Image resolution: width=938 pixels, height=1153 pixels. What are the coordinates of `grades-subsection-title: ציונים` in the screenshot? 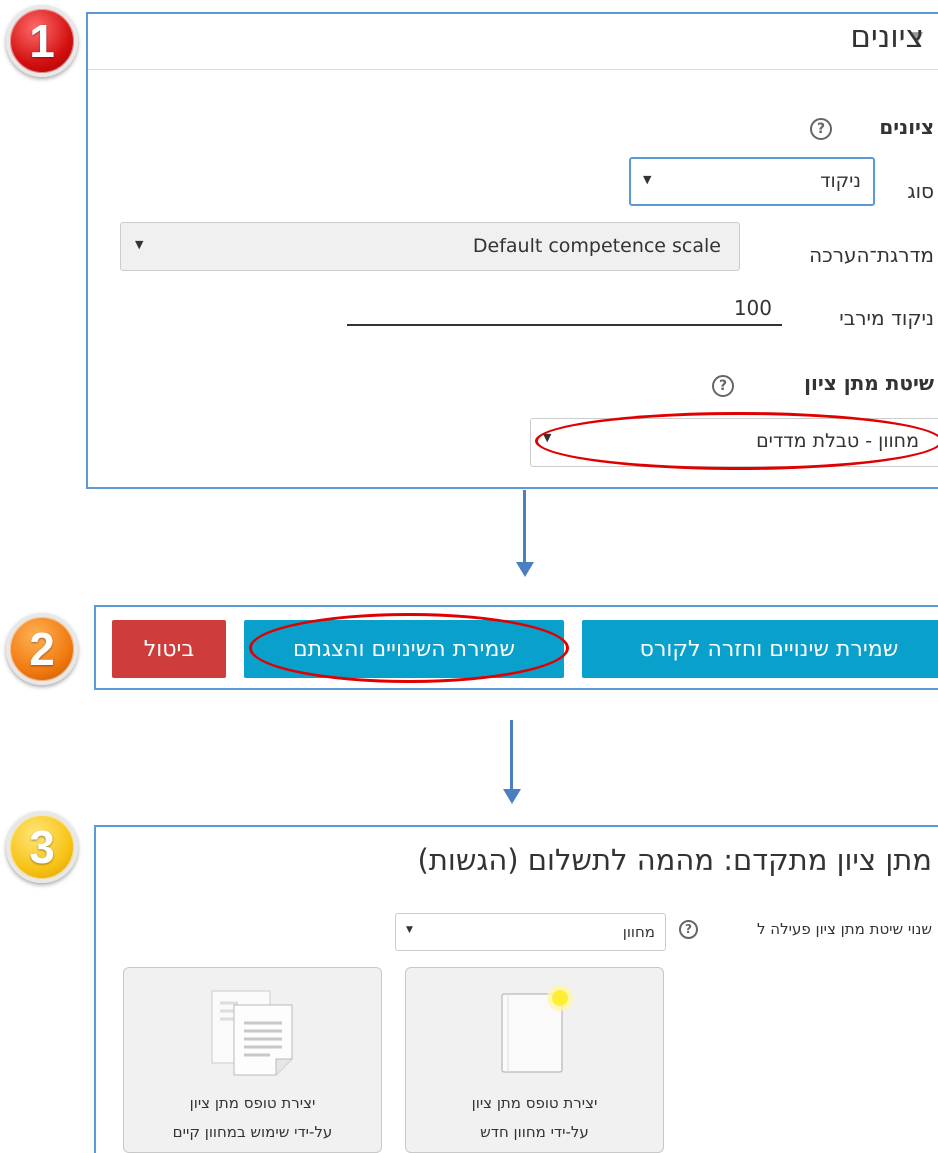 It's located at (906, 127).